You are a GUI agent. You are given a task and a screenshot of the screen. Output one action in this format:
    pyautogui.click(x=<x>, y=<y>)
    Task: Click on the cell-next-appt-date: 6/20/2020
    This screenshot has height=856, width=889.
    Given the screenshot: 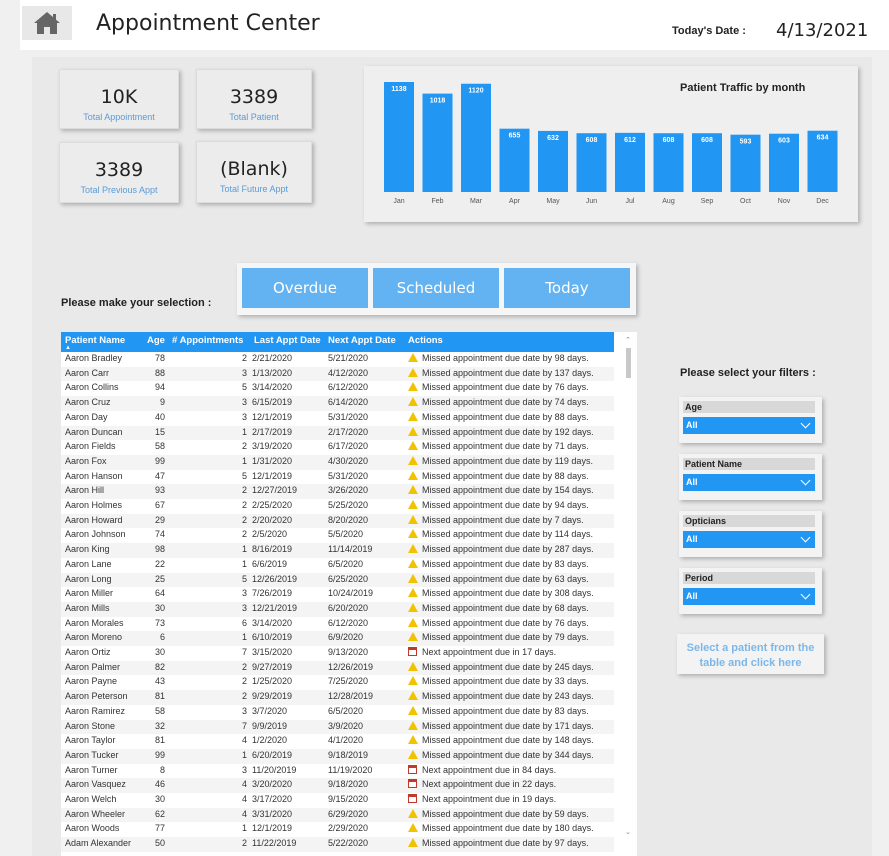 What is the action you would take?
    pyautogui.click(x=348, y=607)
    